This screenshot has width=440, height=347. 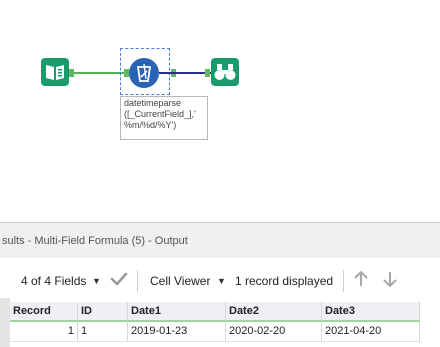 I want to click on column-header: Date1, so click(x=177, y=312).